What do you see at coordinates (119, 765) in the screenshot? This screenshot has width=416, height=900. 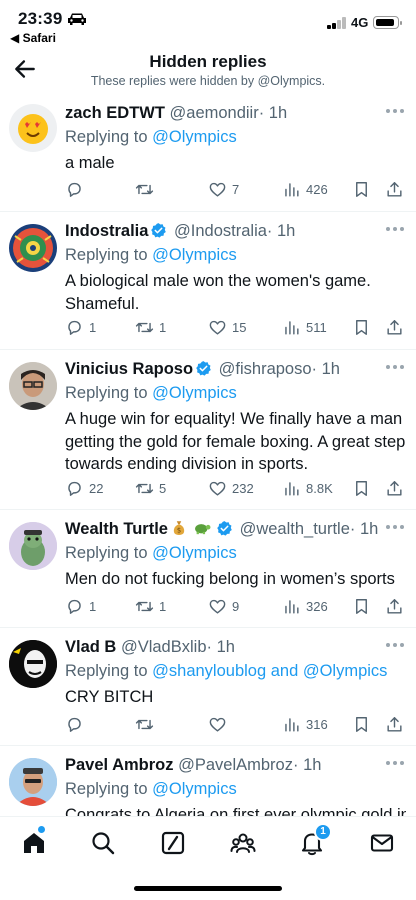 I see `author-name: Pavel Ambroz` at bounding box center [119, 765].